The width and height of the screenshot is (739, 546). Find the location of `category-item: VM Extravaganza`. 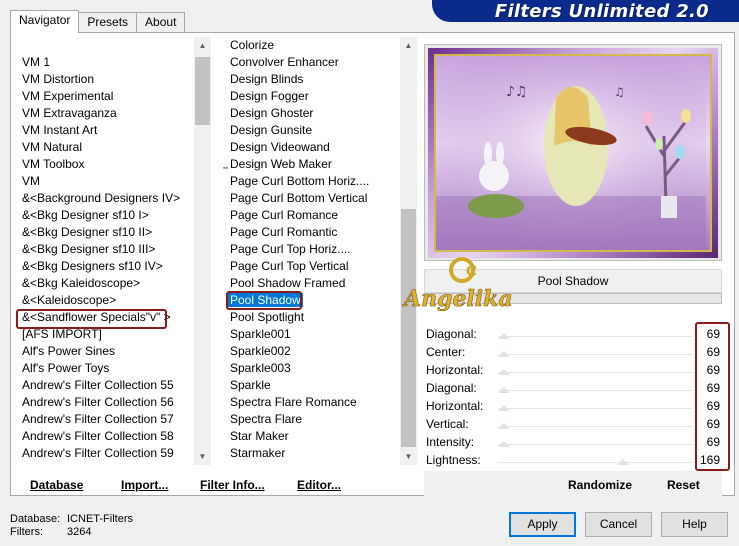

category-item: VM Extravaganza is located at coordinates (105, 113).